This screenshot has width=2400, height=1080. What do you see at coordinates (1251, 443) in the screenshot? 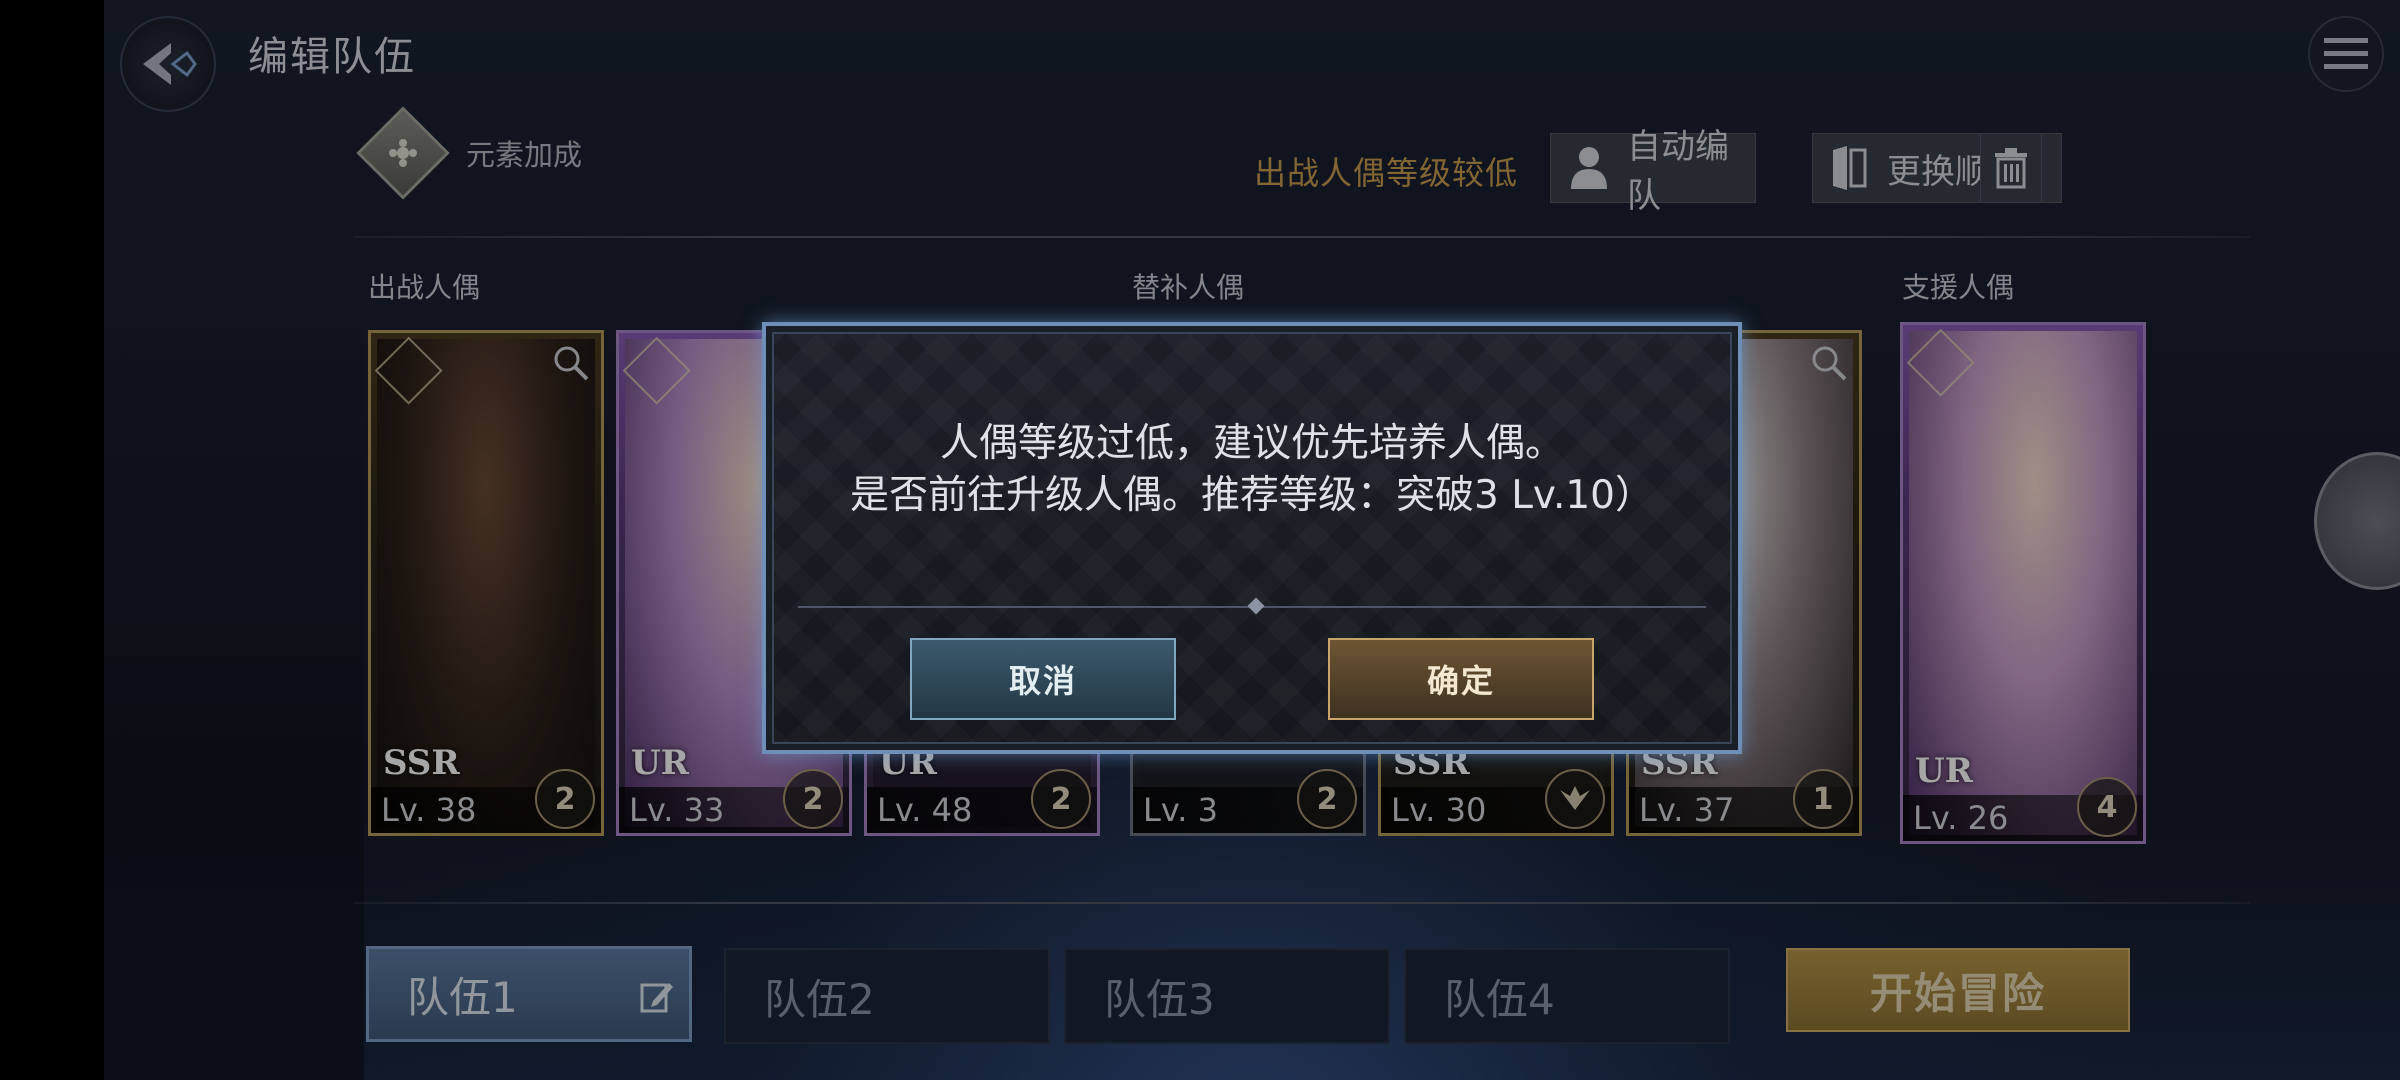
I see `dialog-message-line-1: 人偶等级过低，建议优先培养人偶。` at bounding box center [1251, 443].